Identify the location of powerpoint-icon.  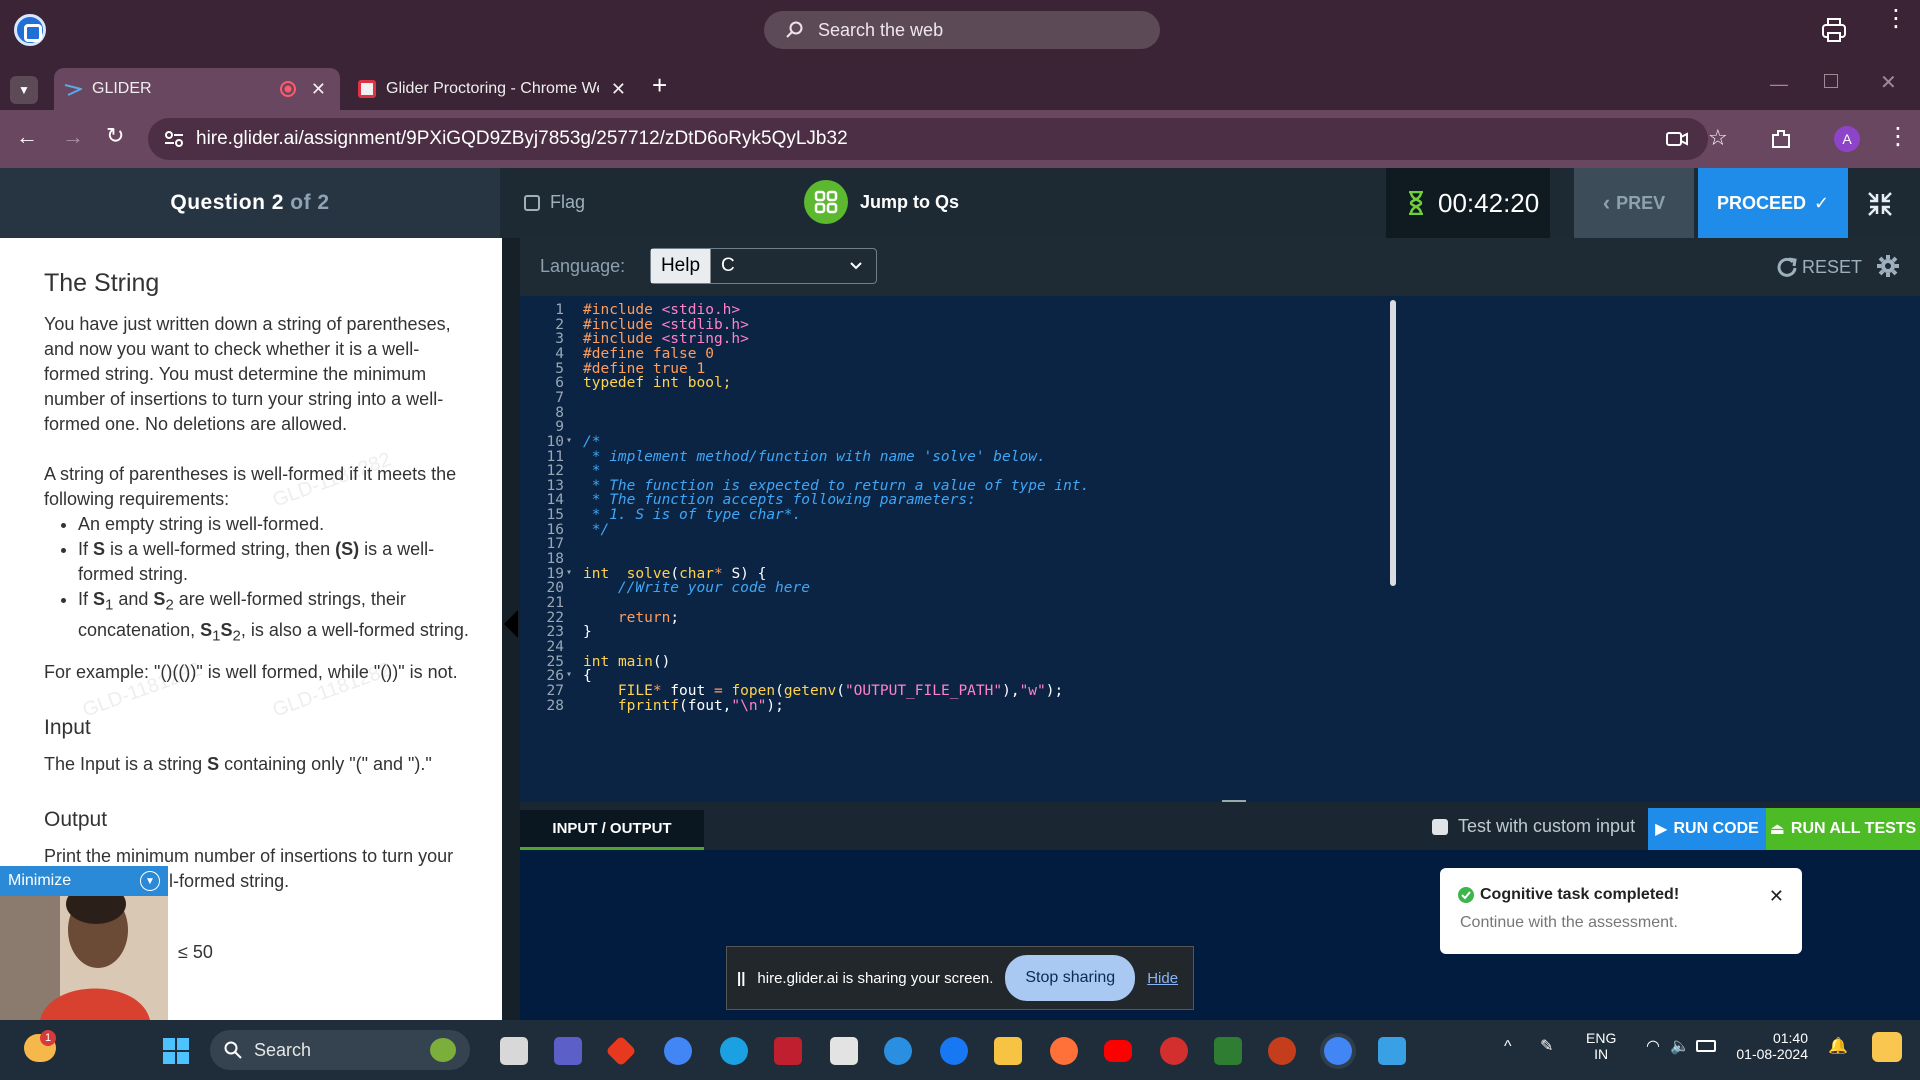
(1282, 1051).